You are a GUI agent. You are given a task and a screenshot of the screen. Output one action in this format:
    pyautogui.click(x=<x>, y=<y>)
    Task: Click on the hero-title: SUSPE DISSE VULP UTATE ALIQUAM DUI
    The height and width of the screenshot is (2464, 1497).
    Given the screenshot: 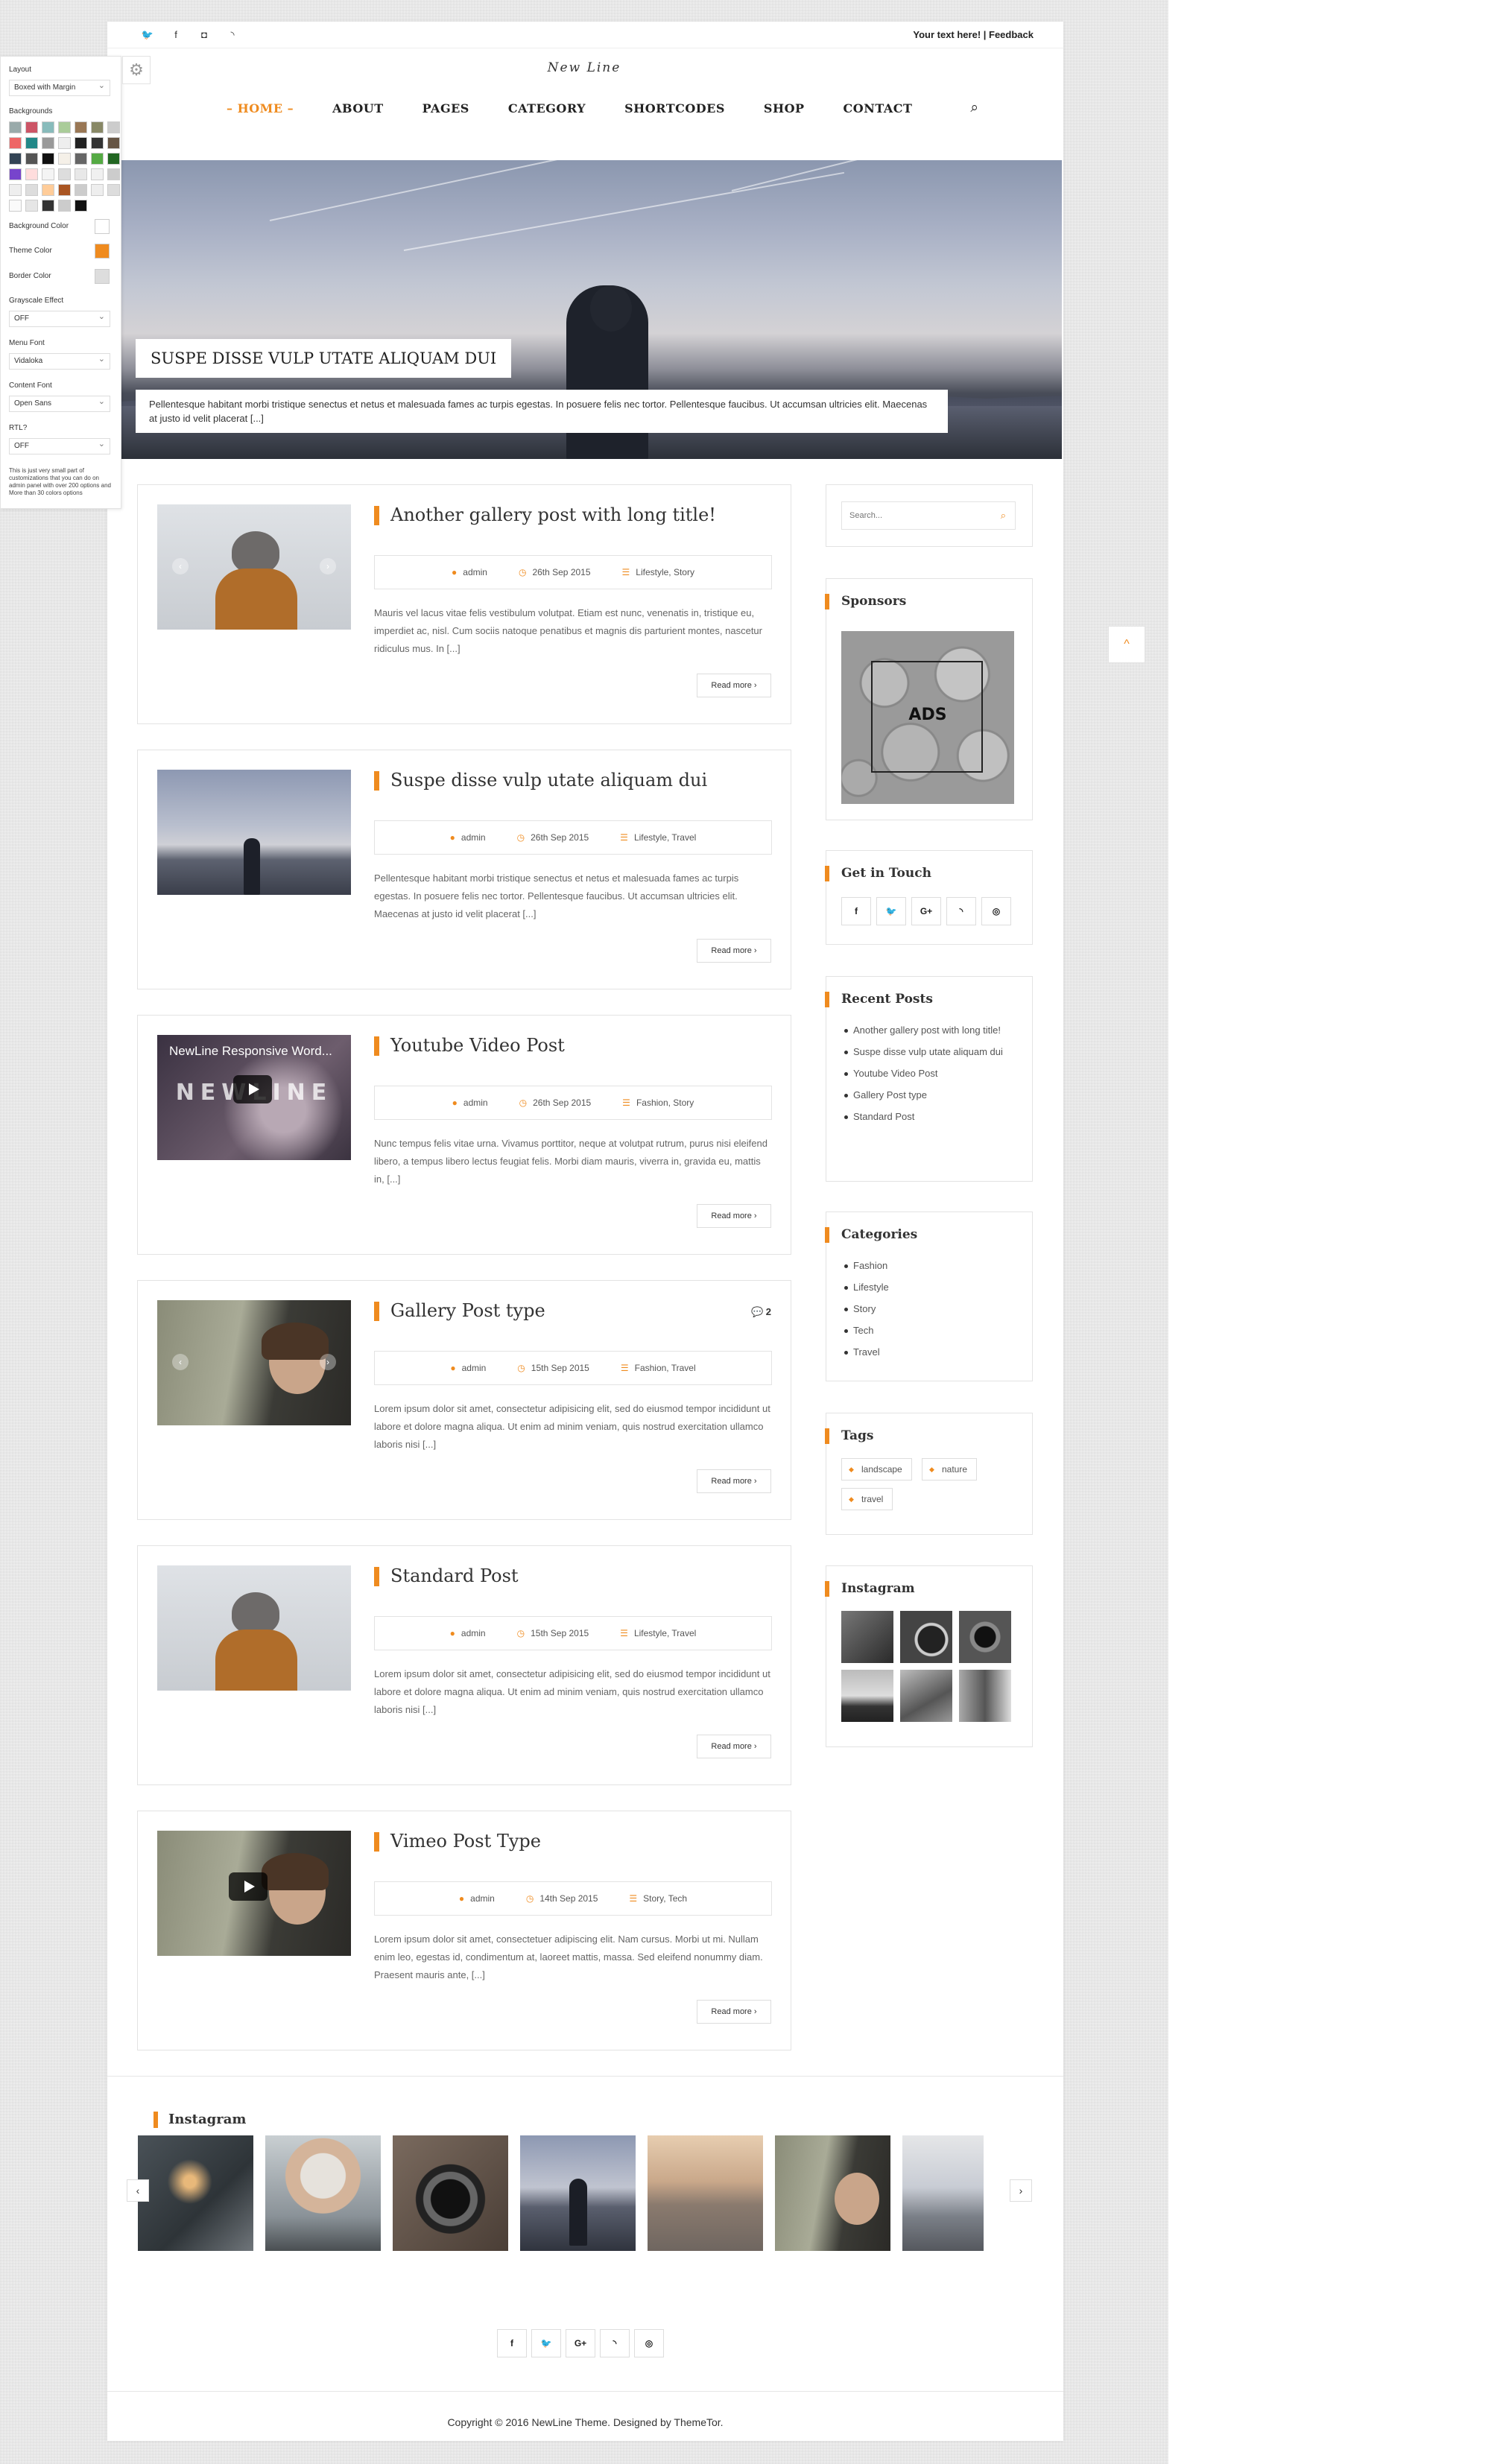 What is the action you would take?
    pyautogui.click(x=324, y=358)
    